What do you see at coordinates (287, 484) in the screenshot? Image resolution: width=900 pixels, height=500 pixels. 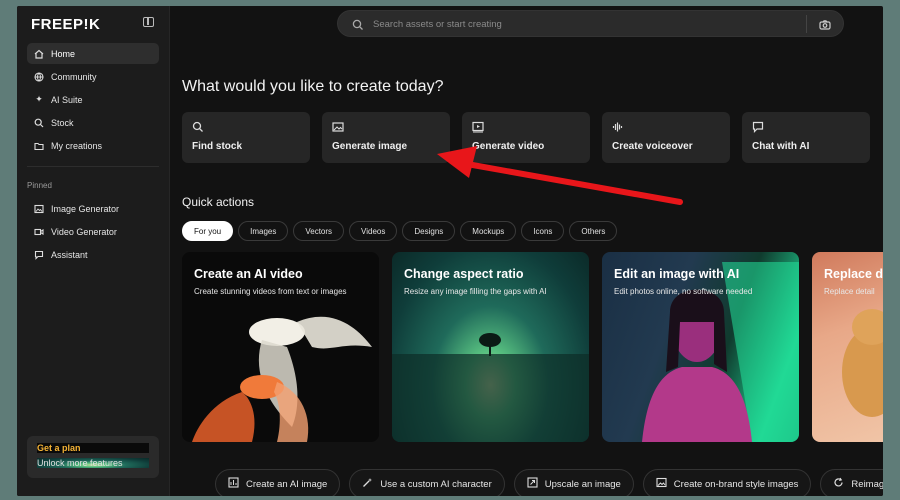 I see `bottom-chip-label: Create an AI image` at bounding box center [287, 484].